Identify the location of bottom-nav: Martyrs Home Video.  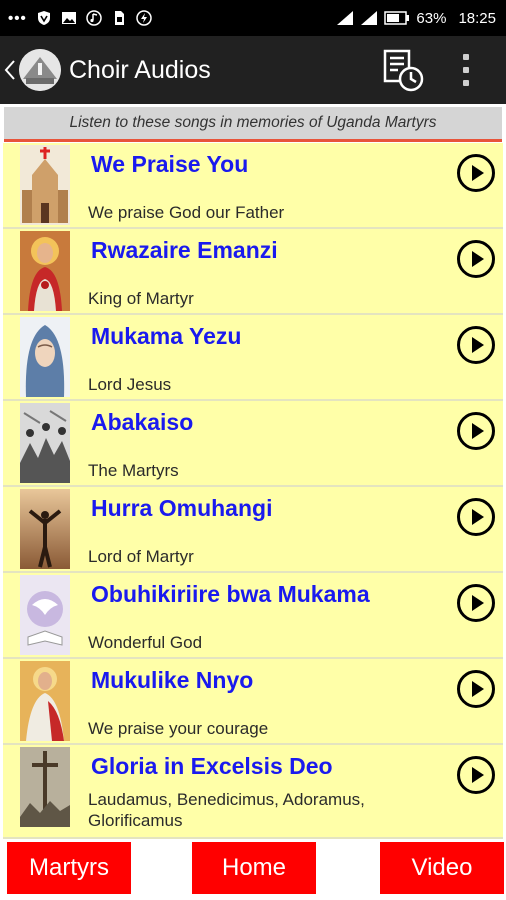
(253, 868).